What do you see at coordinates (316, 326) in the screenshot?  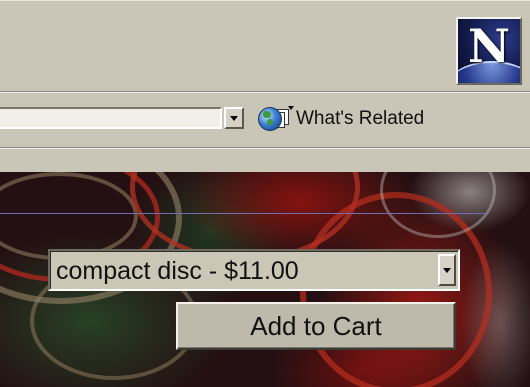 I see `add-to-cart-button: Add to Cart` at bounding box center [316, 326].